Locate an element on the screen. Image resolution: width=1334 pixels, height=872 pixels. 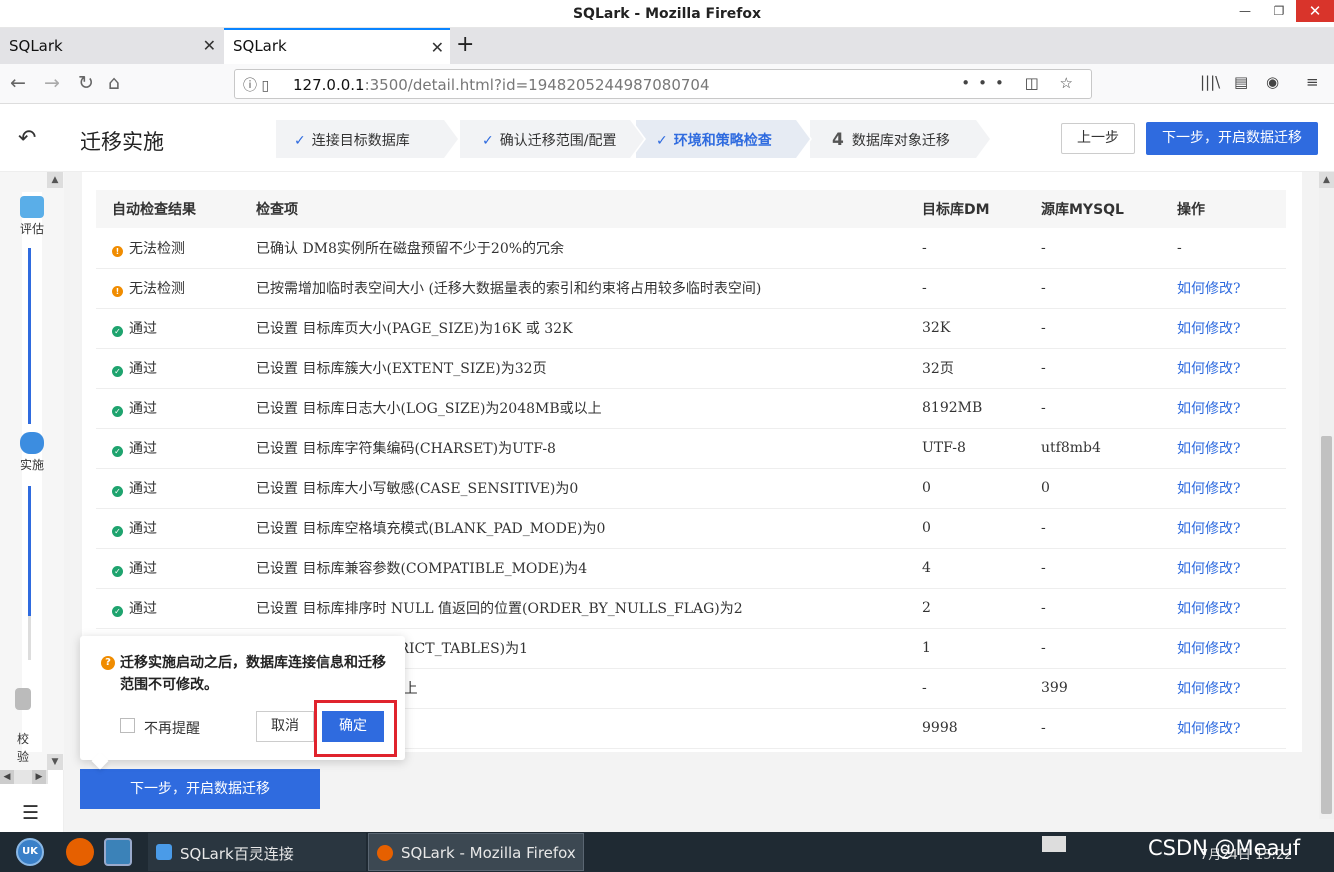
dont-remind-label: 不再提醒 is located at coordinates (172, 728).